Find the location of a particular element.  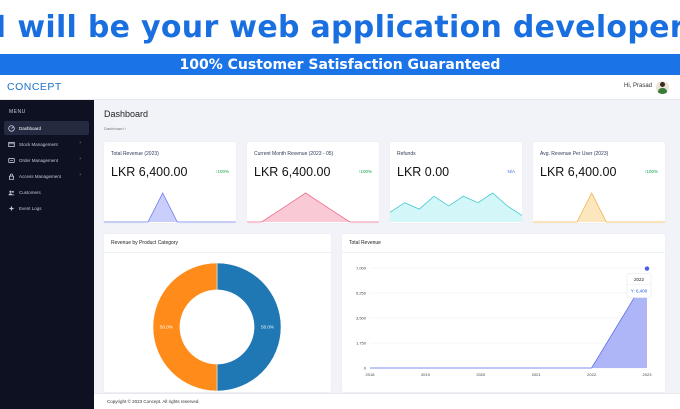

x-tick-label: 2020 is located at coordinates (481, 374).